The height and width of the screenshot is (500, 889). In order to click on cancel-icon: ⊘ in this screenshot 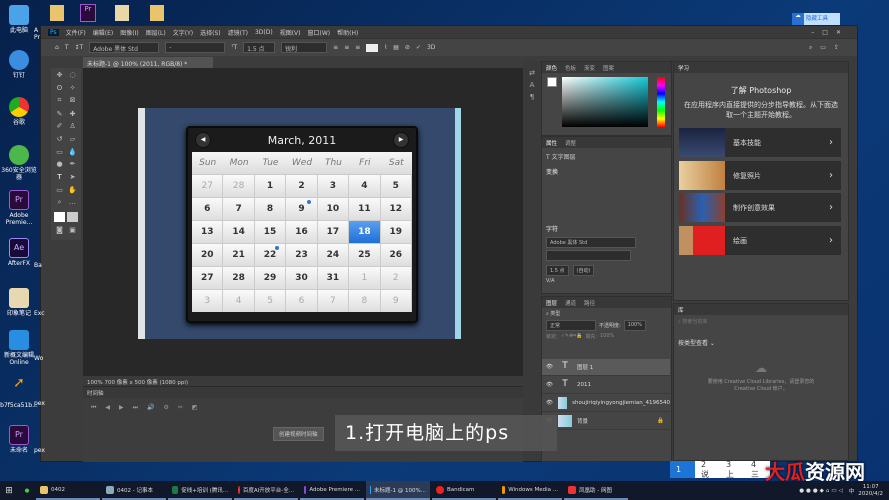, I will do `click(407, 47)`.